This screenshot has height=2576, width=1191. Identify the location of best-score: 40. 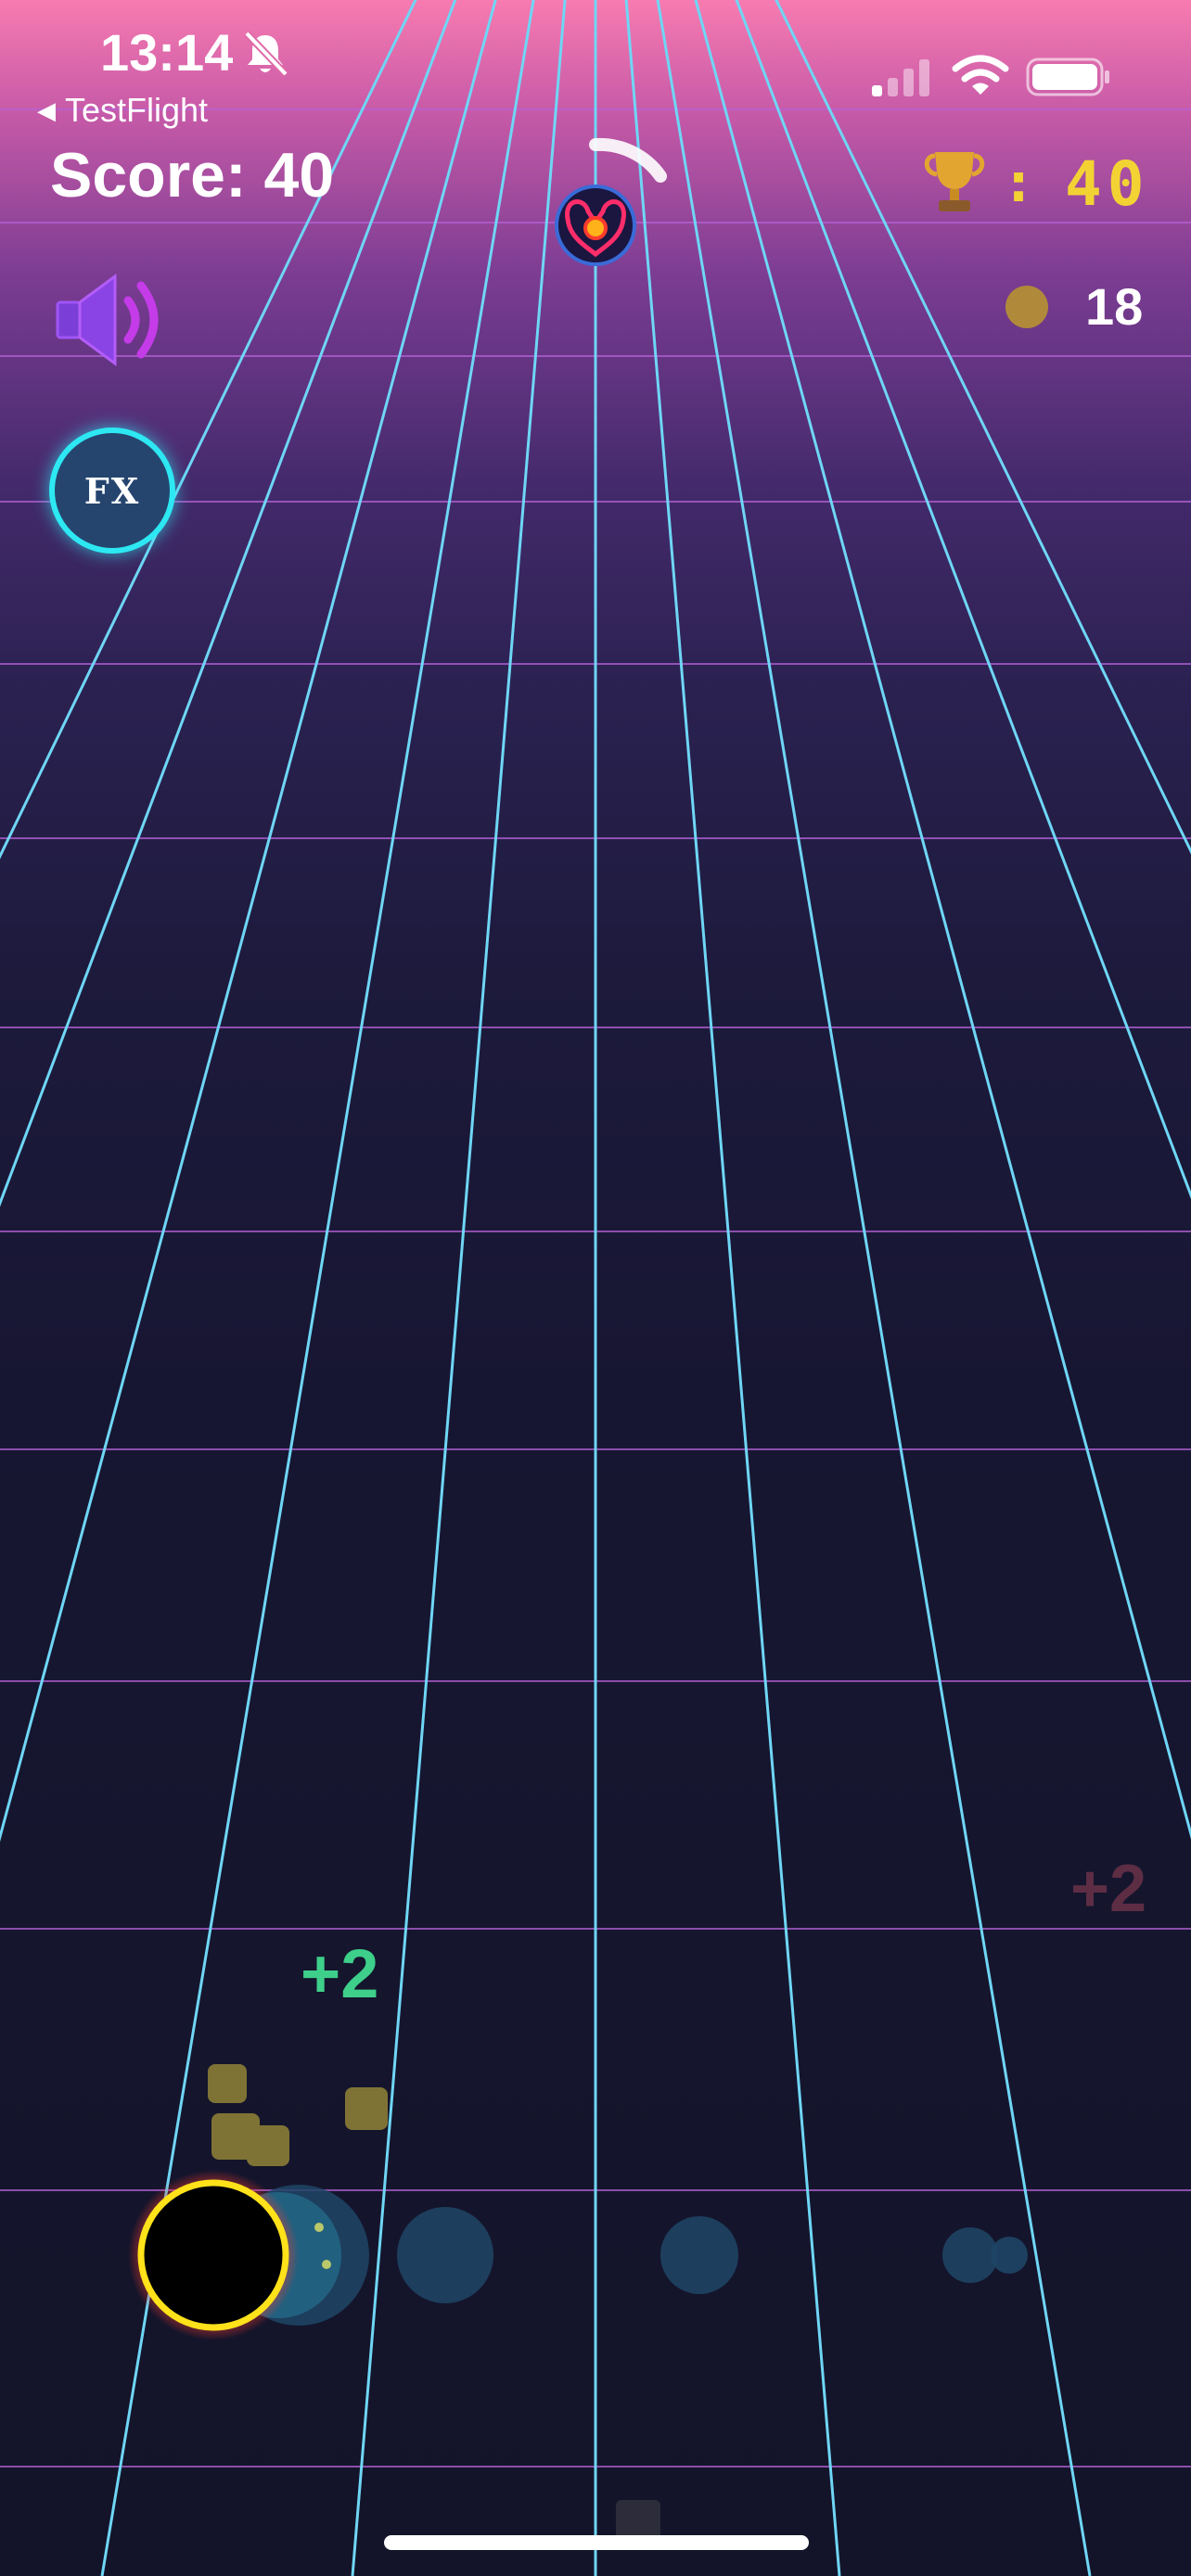
(1107, 184).